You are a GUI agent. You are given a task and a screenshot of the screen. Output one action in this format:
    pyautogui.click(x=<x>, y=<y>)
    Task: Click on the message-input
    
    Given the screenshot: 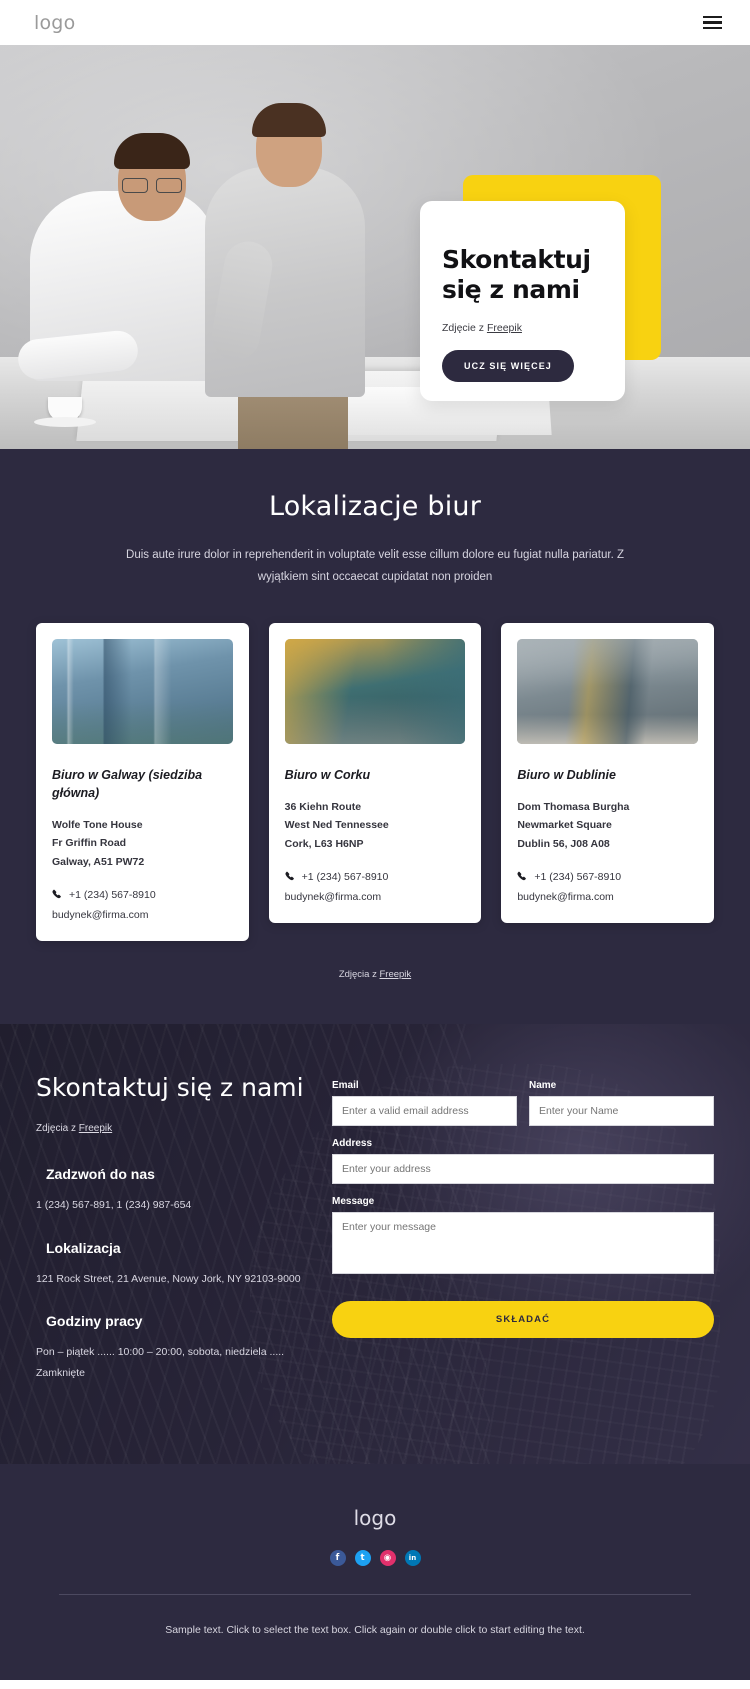 What is the action you would take?
    pyautogui.click(x=523, y=1242)
    